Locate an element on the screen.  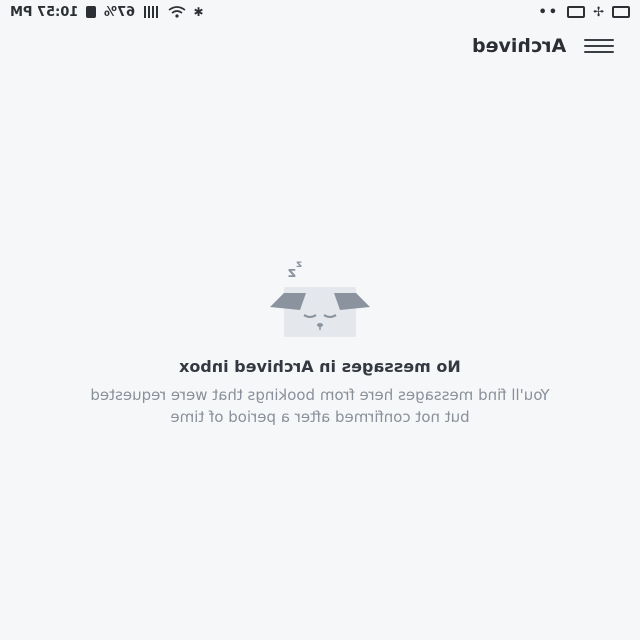
notification-fan-icon: ✢ is located at coordinates (598, 12).